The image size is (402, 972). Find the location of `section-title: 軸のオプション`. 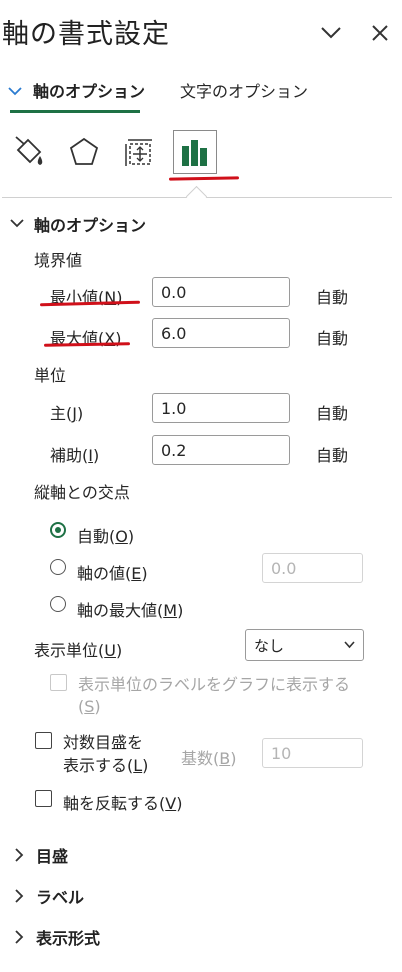

section-title: 軸のオプション is located at coordinates (90, 225).